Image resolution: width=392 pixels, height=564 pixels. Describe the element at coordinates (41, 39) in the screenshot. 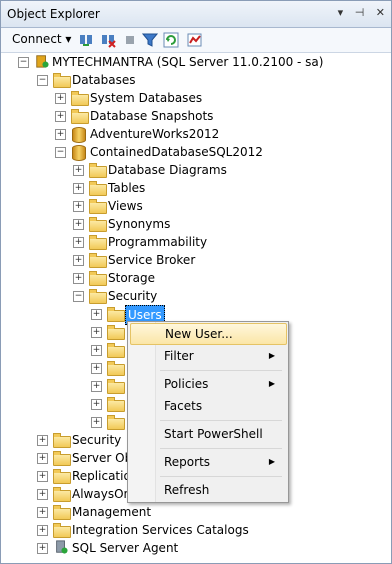

I see `connect-button: Connect ▾` at that location.